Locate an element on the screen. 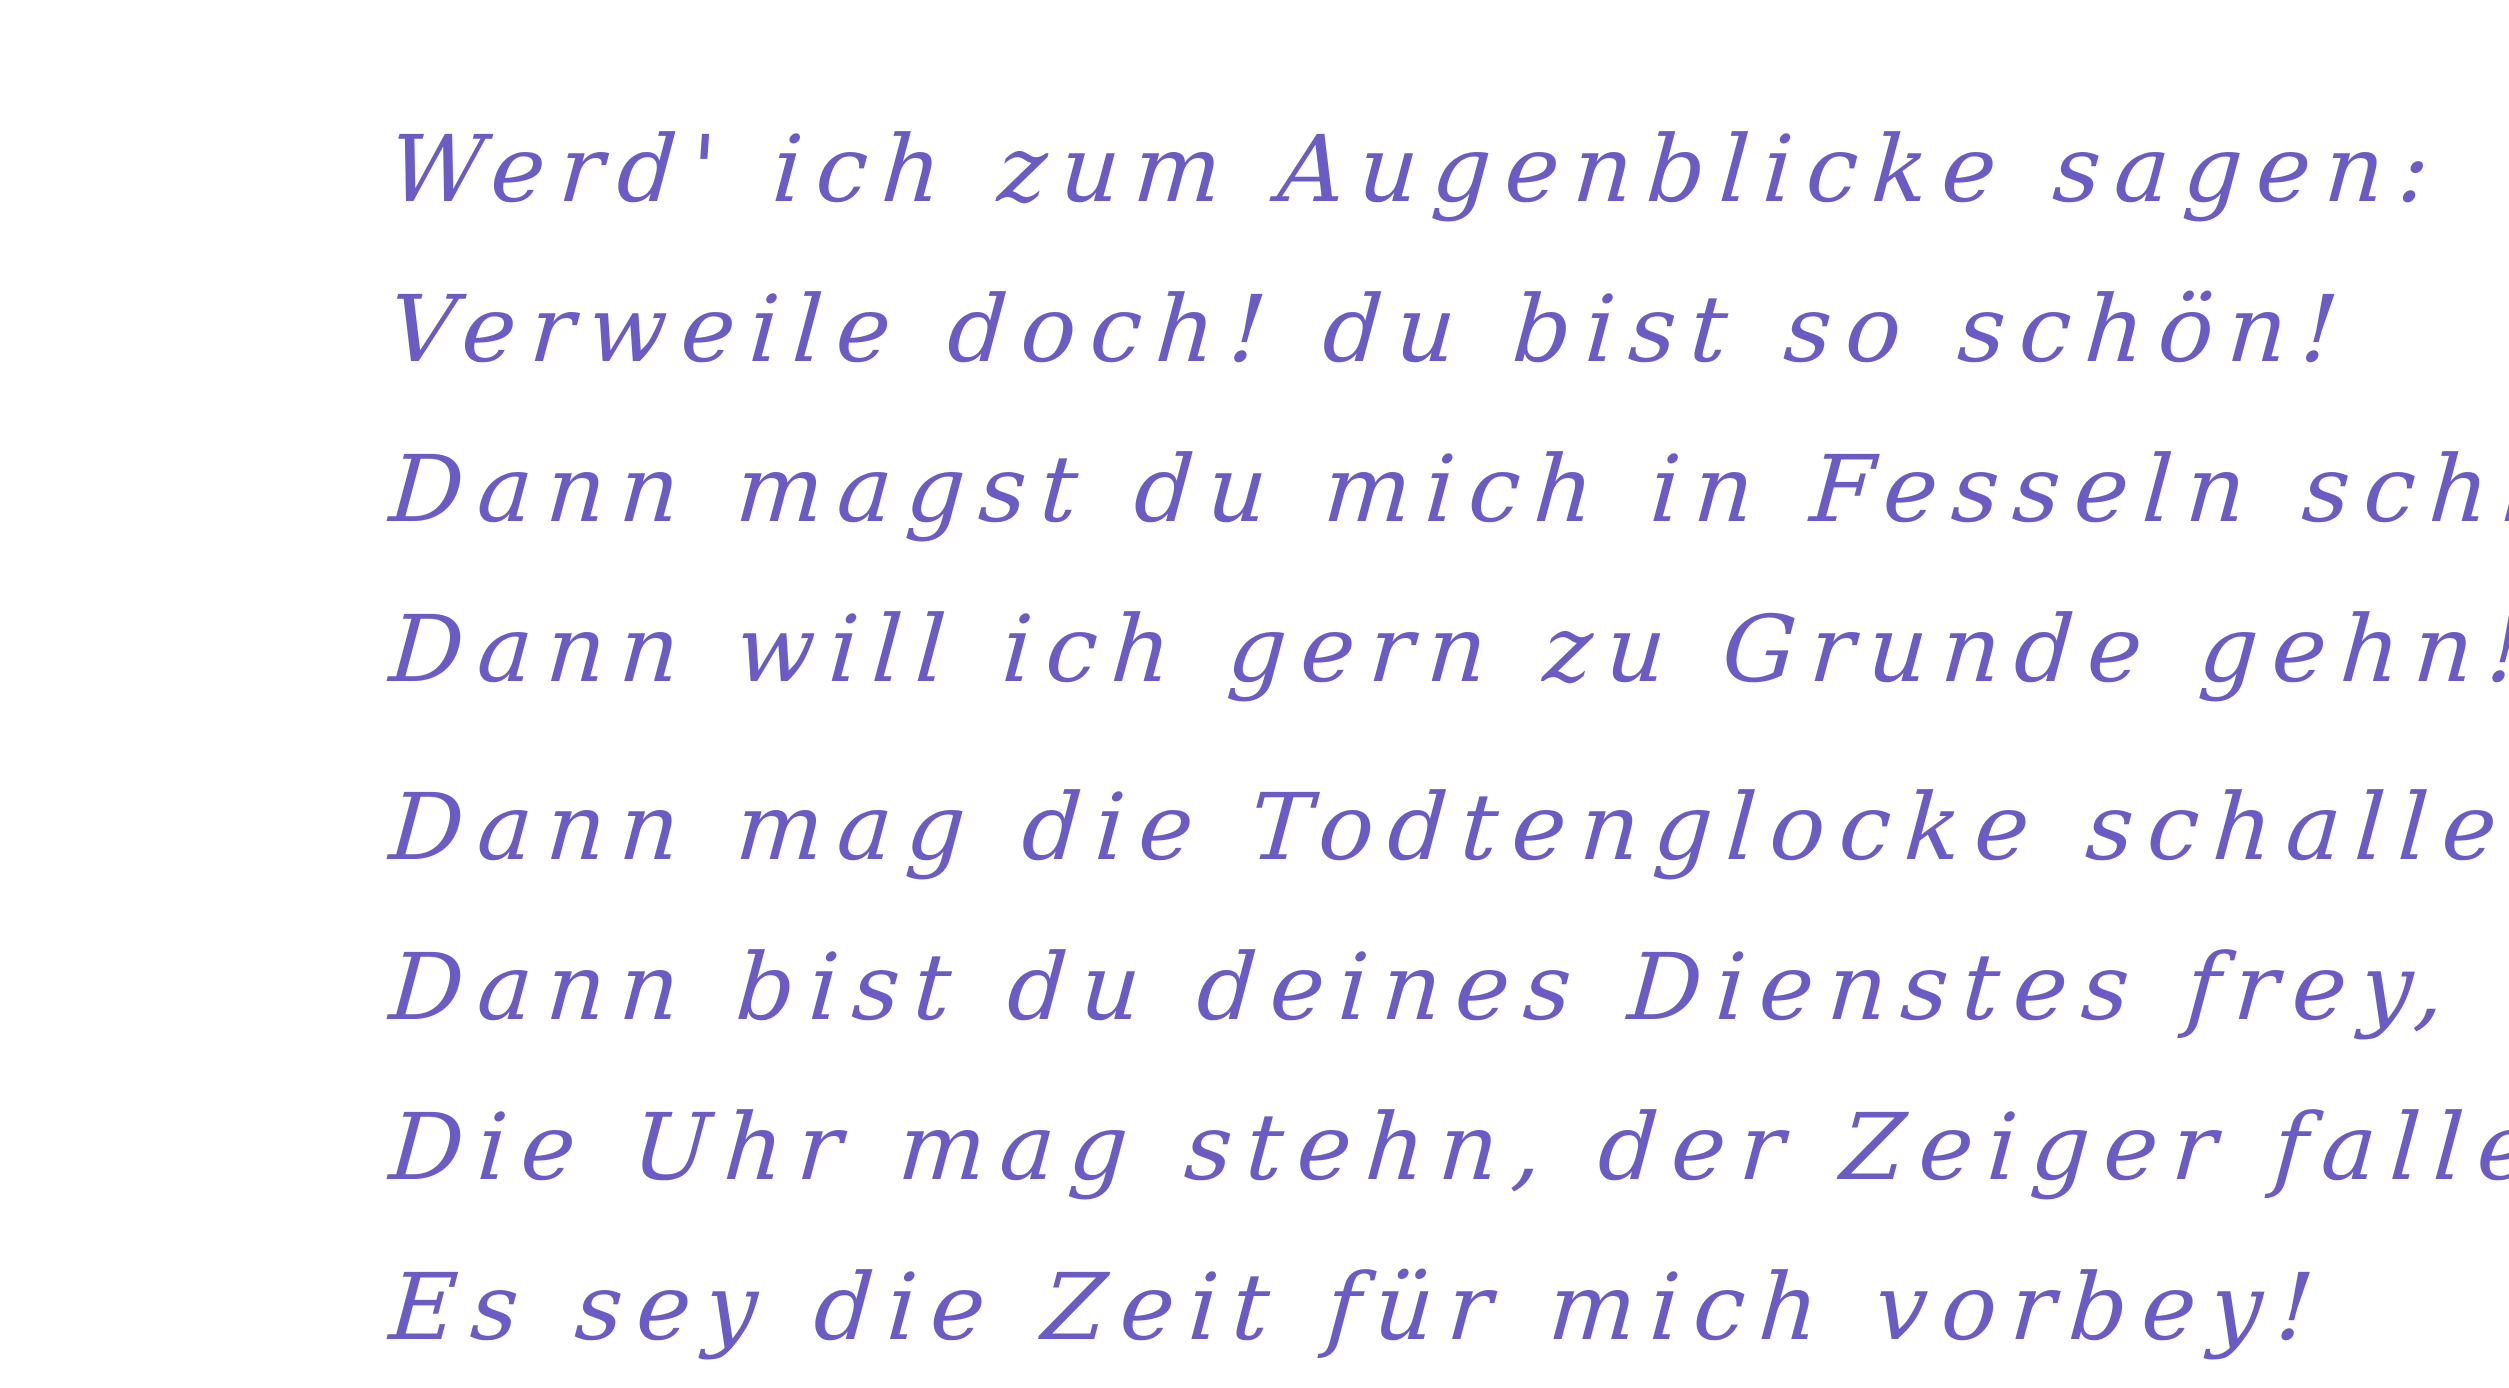 Image resolution: width=2509 pixels, height=1388 pixels. poem-line-3: Dann magst du mich in Fesseln schlagen, is located at coordinates (1447, 489).